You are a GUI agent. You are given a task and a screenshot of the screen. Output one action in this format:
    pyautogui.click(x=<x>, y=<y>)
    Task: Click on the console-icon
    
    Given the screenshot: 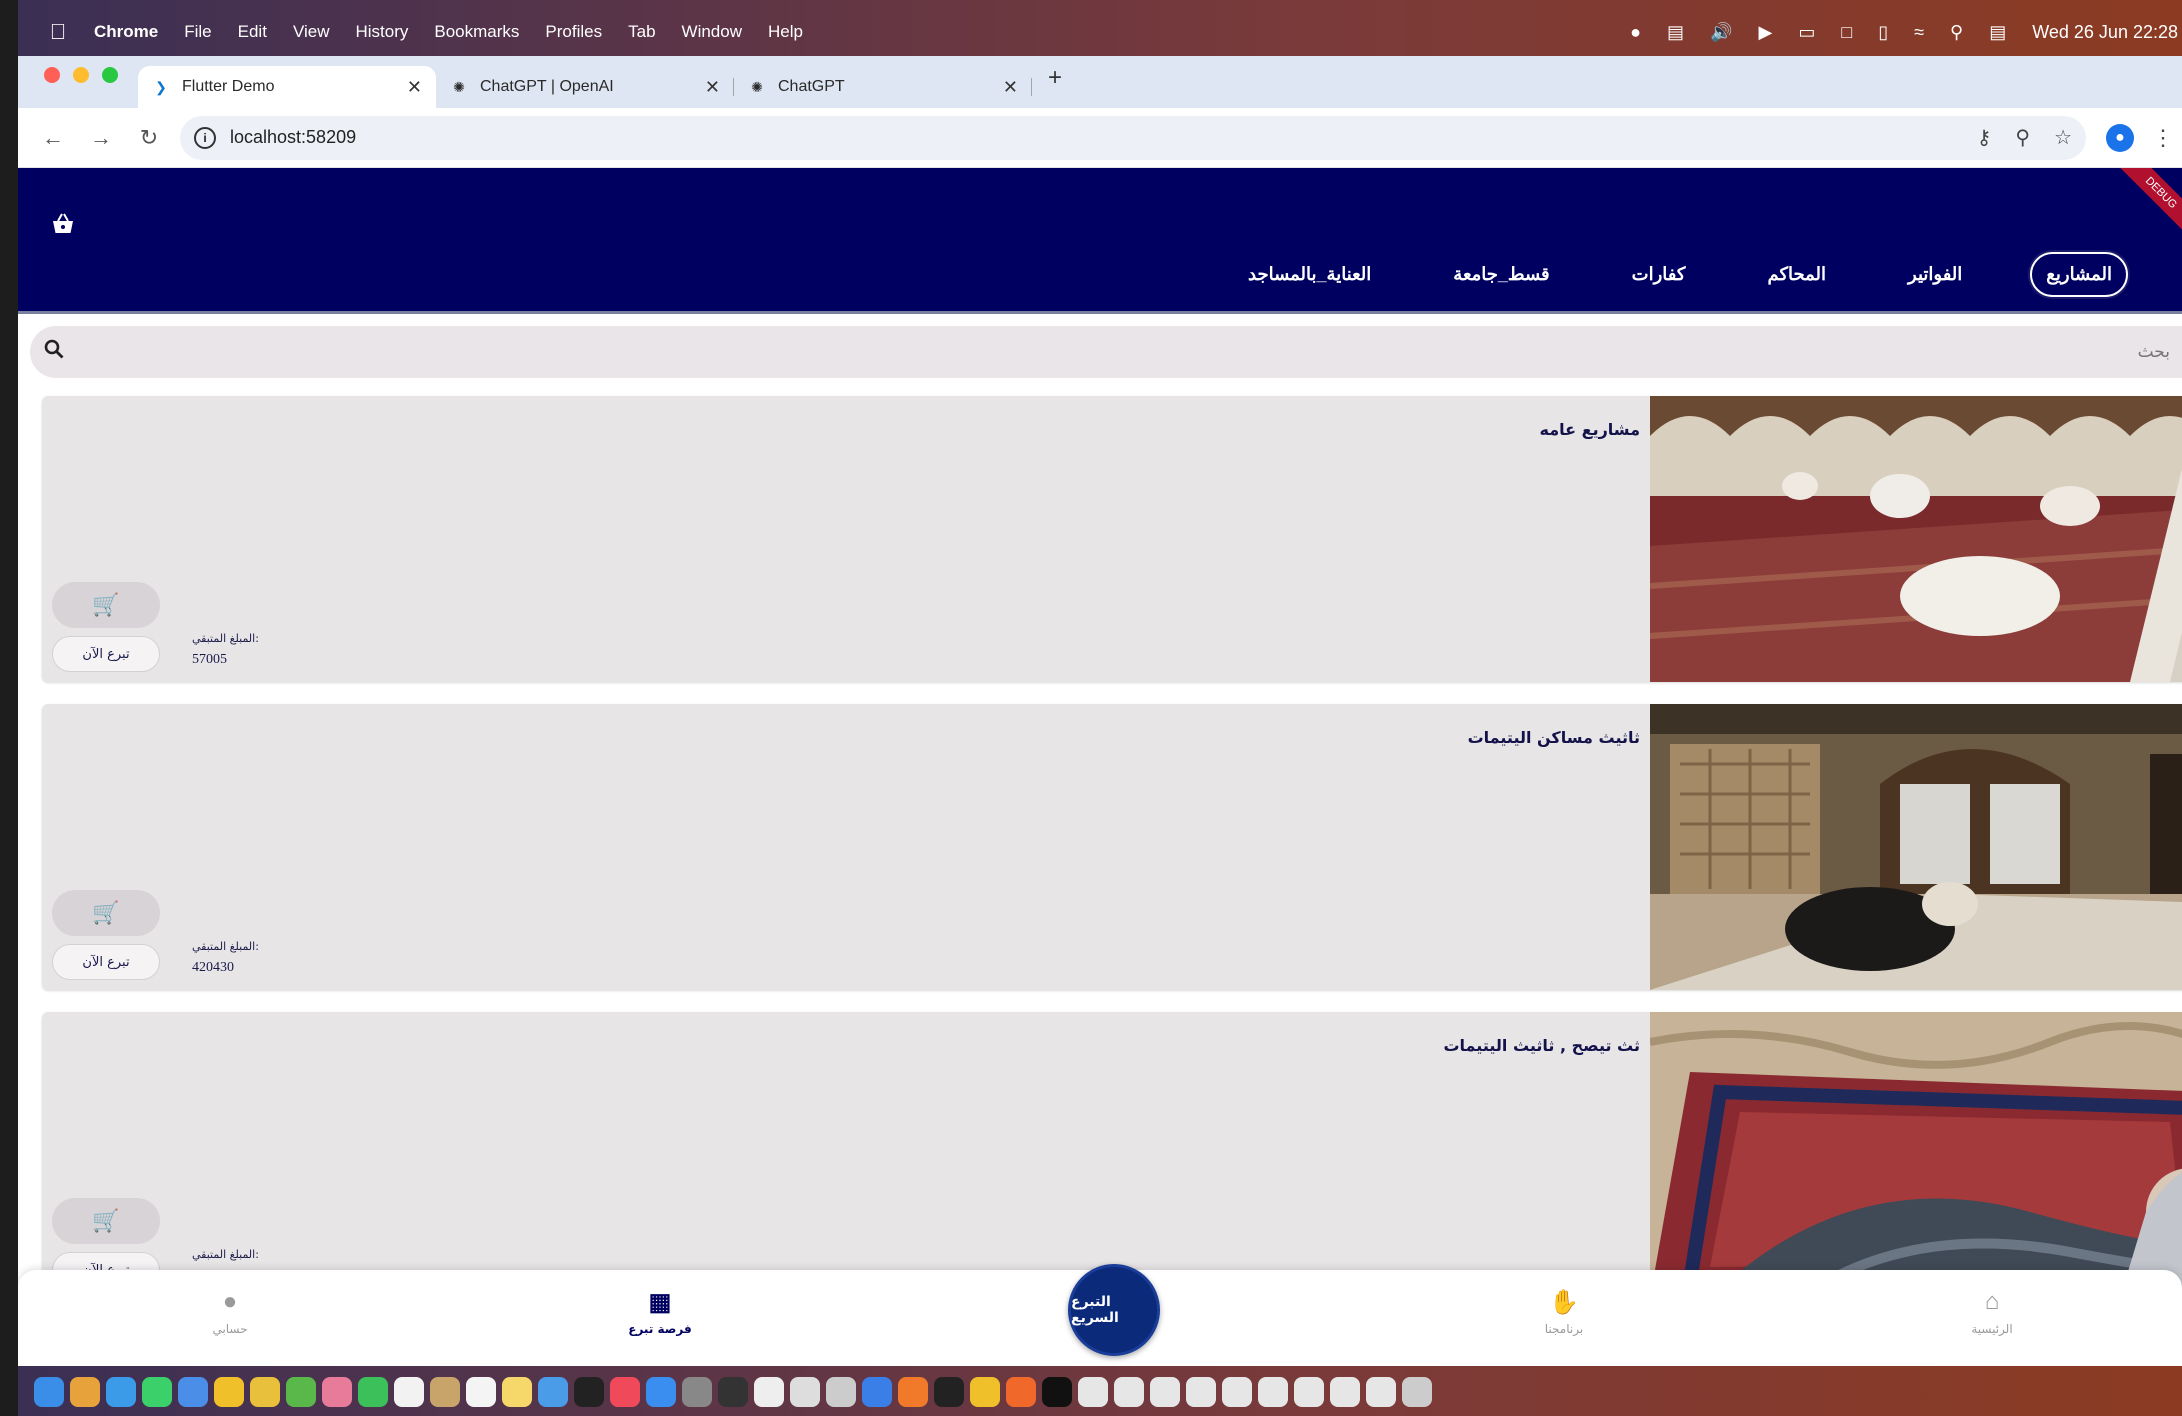 What is the action you would take?
    pyautogui.click(x=949, y=1392)
    